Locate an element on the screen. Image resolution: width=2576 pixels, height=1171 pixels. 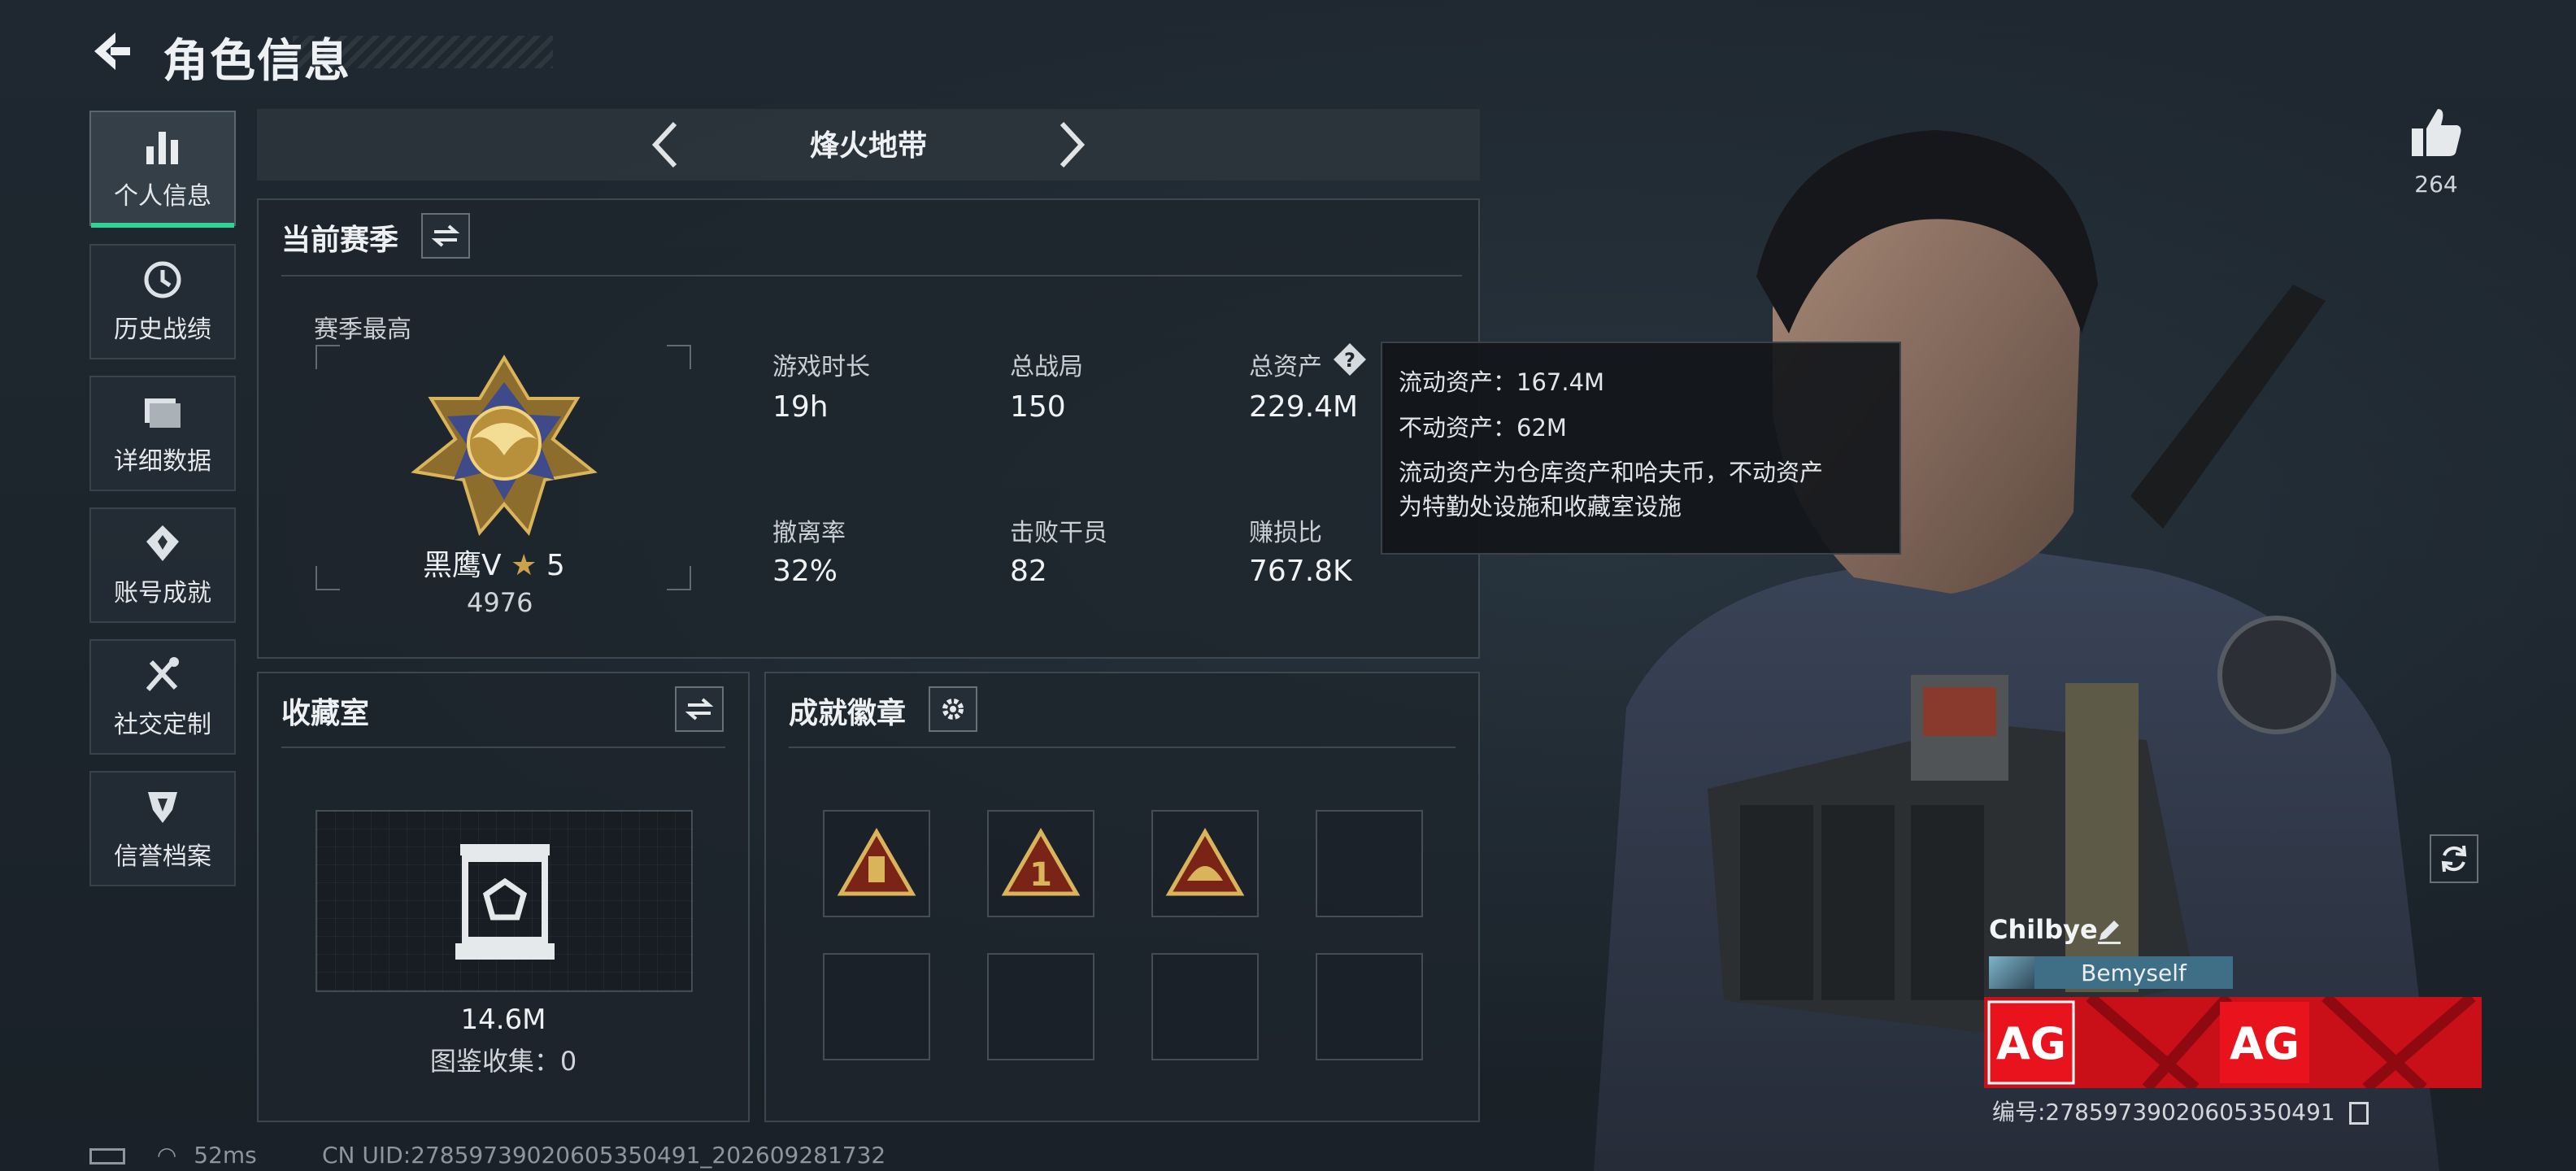
section-title: 当前赛季 is located at coordinates (340, 241).